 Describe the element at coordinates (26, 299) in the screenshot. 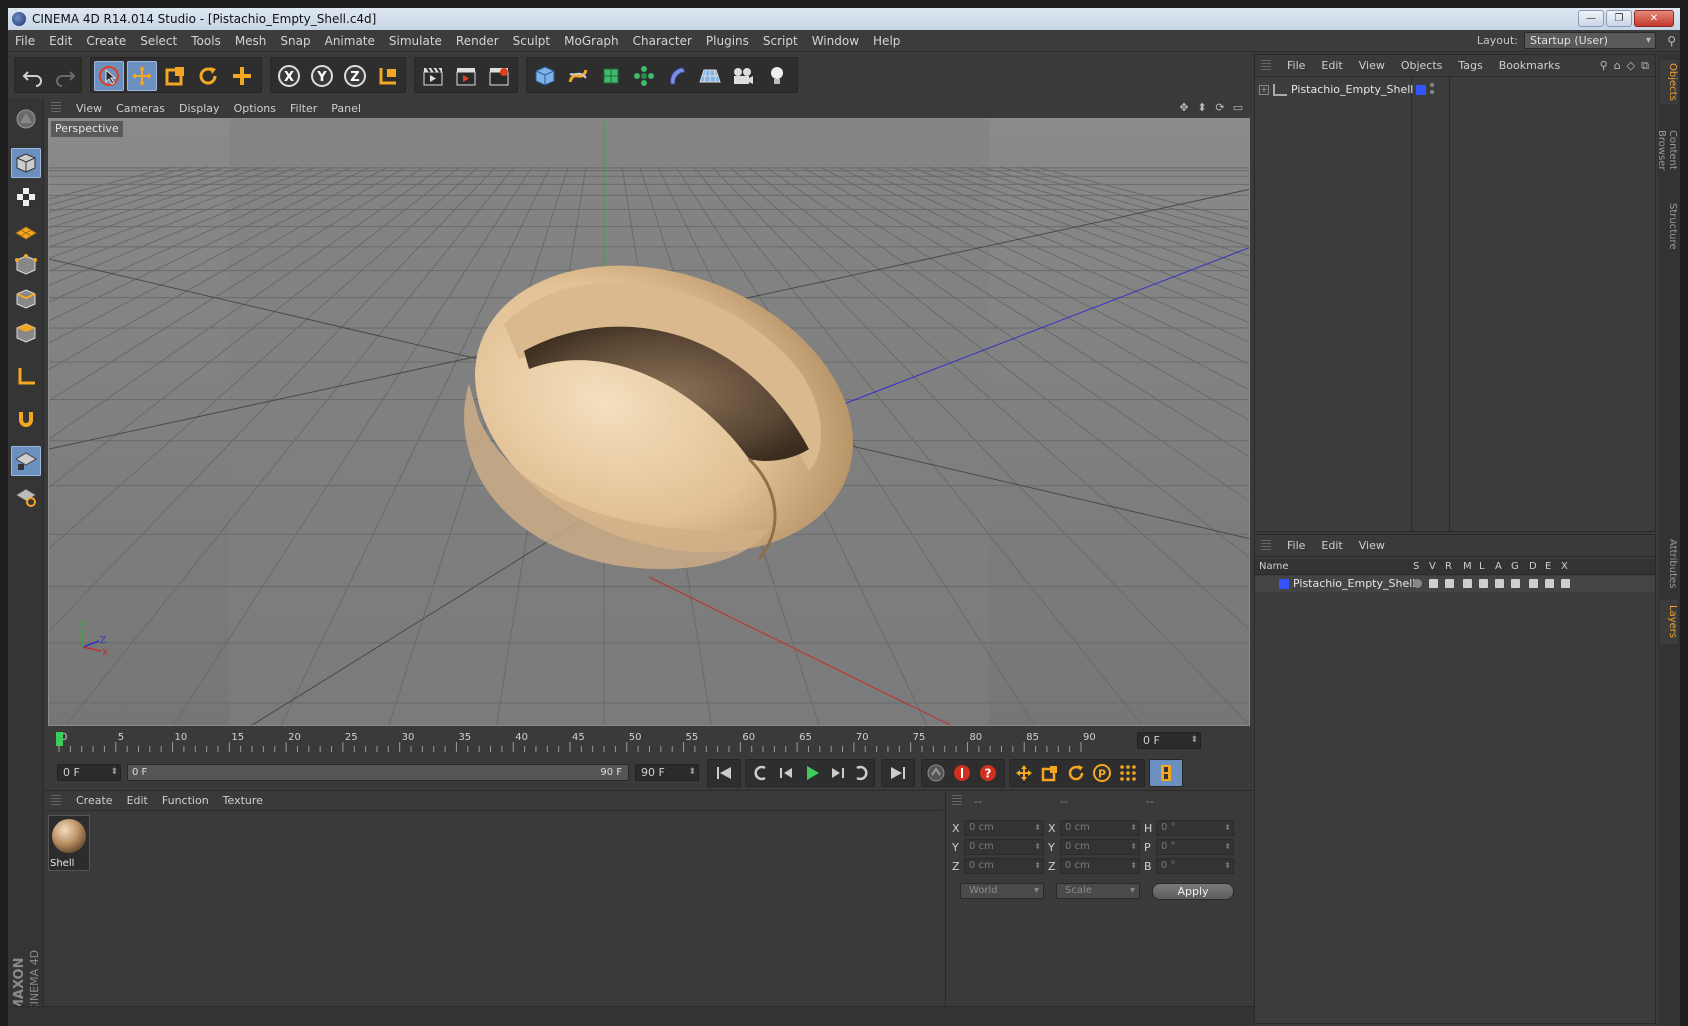

I see `edges-mode-button` at that location.